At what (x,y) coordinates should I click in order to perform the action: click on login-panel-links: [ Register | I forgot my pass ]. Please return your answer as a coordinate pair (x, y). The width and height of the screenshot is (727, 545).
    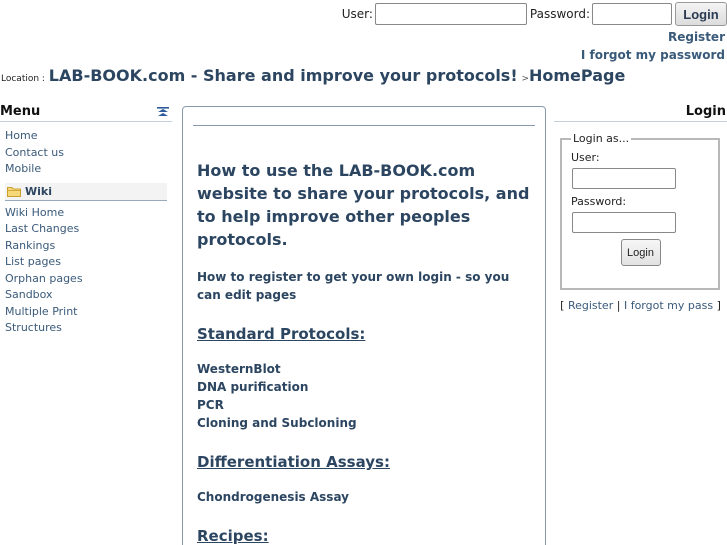
    Looking at the image, I should click on (640, 305).